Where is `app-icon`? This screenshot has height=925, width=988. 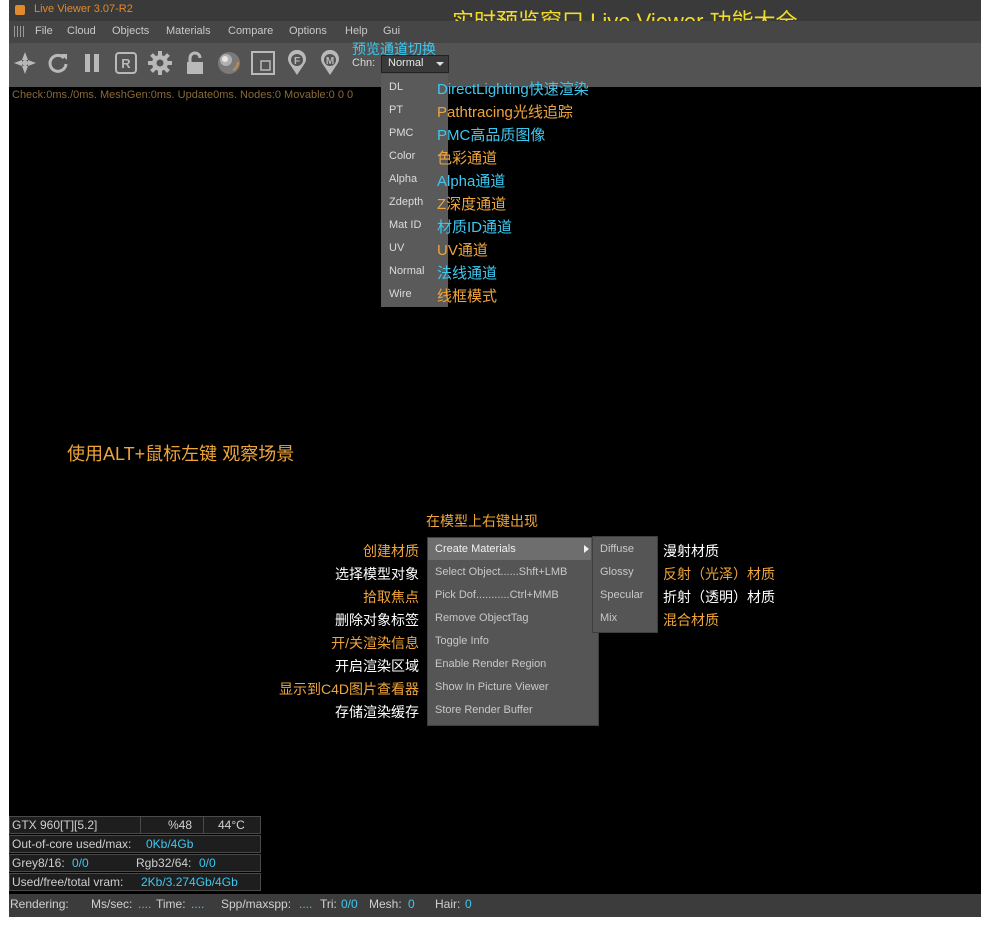
app-icon is located at coordinates (20, 10).